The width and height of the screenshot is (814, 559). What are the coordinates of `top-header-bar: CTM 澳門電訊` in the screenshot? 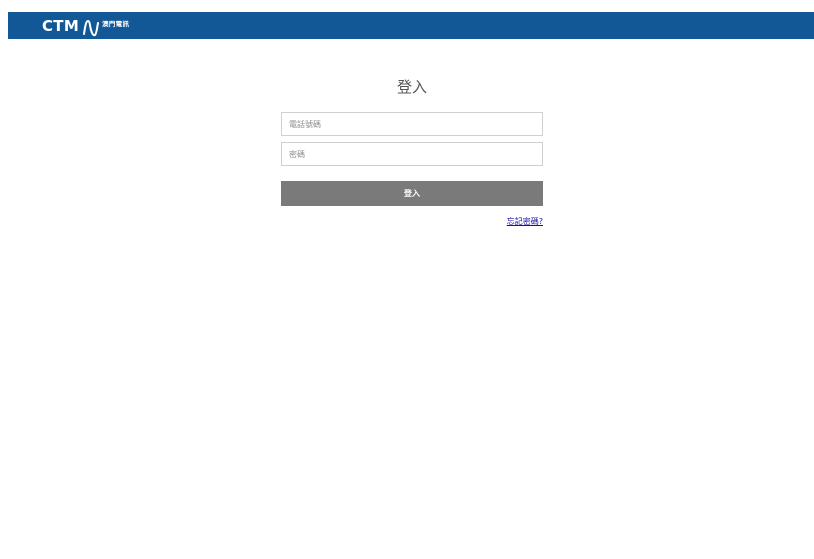 It's located at (411, 25).